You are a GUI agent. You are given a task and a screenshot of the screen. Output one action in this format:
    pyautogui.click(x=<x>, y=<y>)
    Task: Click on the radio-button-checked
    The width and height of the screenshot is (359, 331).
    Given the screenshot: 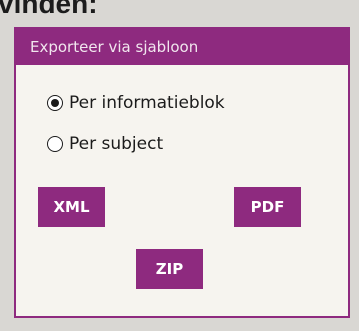 What is the action you would take?
    pyautogui.click(x=55, y=103)
    